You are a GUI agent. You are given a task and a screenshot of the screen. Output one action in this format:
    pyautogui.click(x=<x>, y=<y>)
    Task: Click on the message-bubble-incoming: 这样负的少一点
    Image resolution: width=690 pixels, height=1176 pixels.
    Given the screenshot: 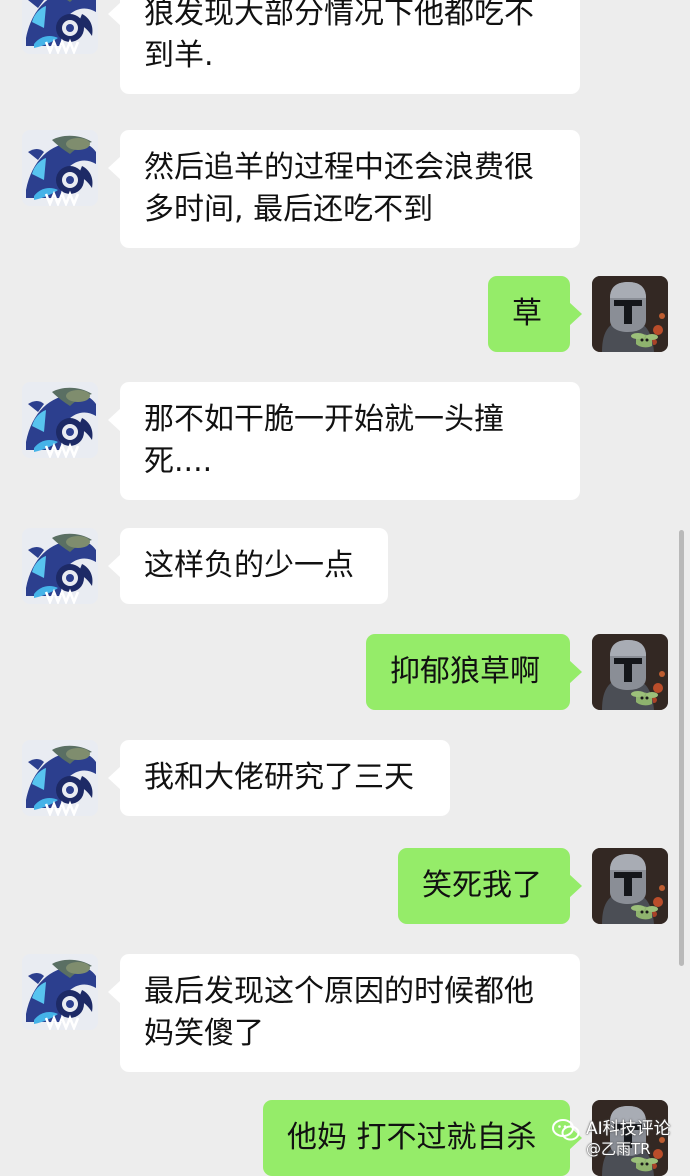 What is the action you would take?
    pyautogui.click(x=248, y=566)
    